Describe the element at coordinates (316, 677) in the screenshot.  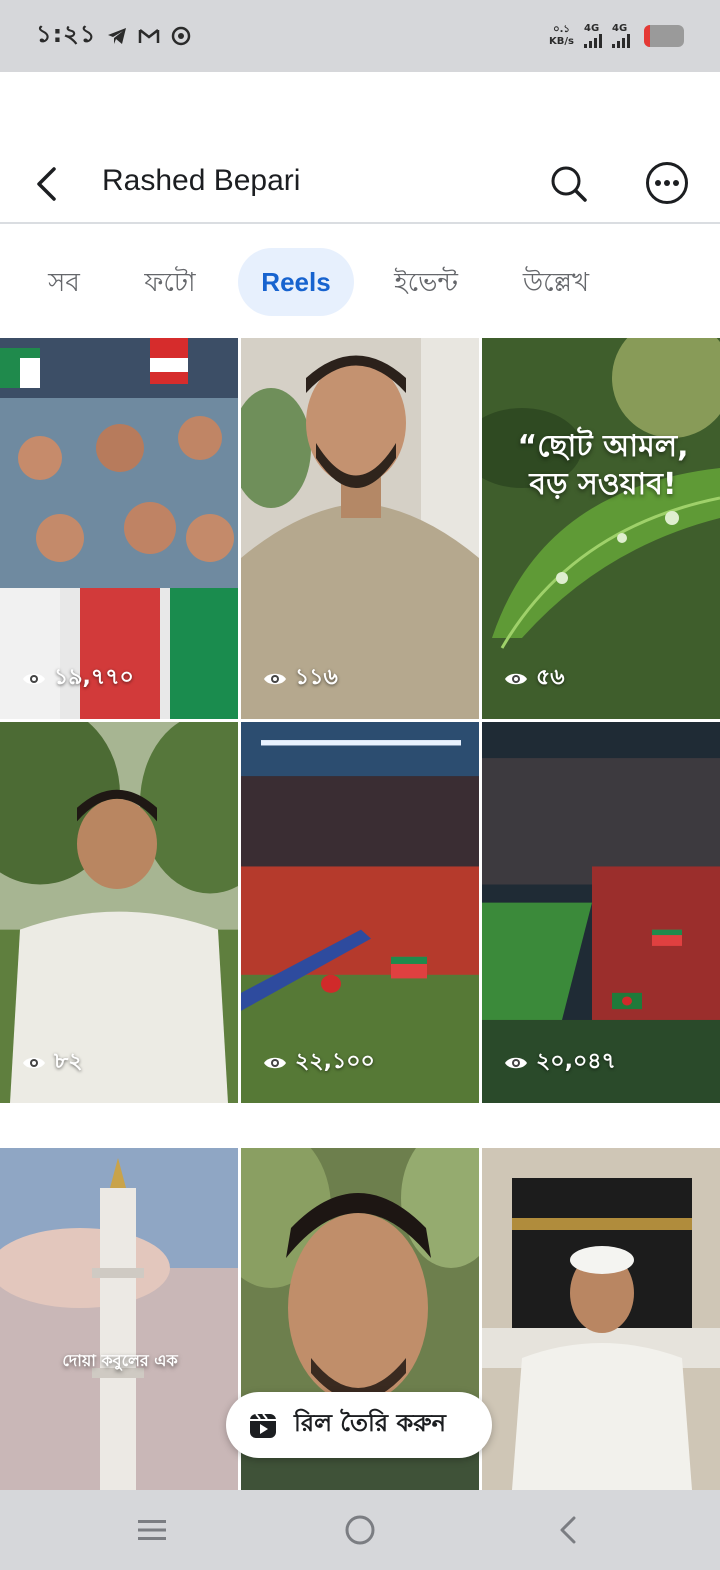
I see `view-count-value: ১১৬` at that location.